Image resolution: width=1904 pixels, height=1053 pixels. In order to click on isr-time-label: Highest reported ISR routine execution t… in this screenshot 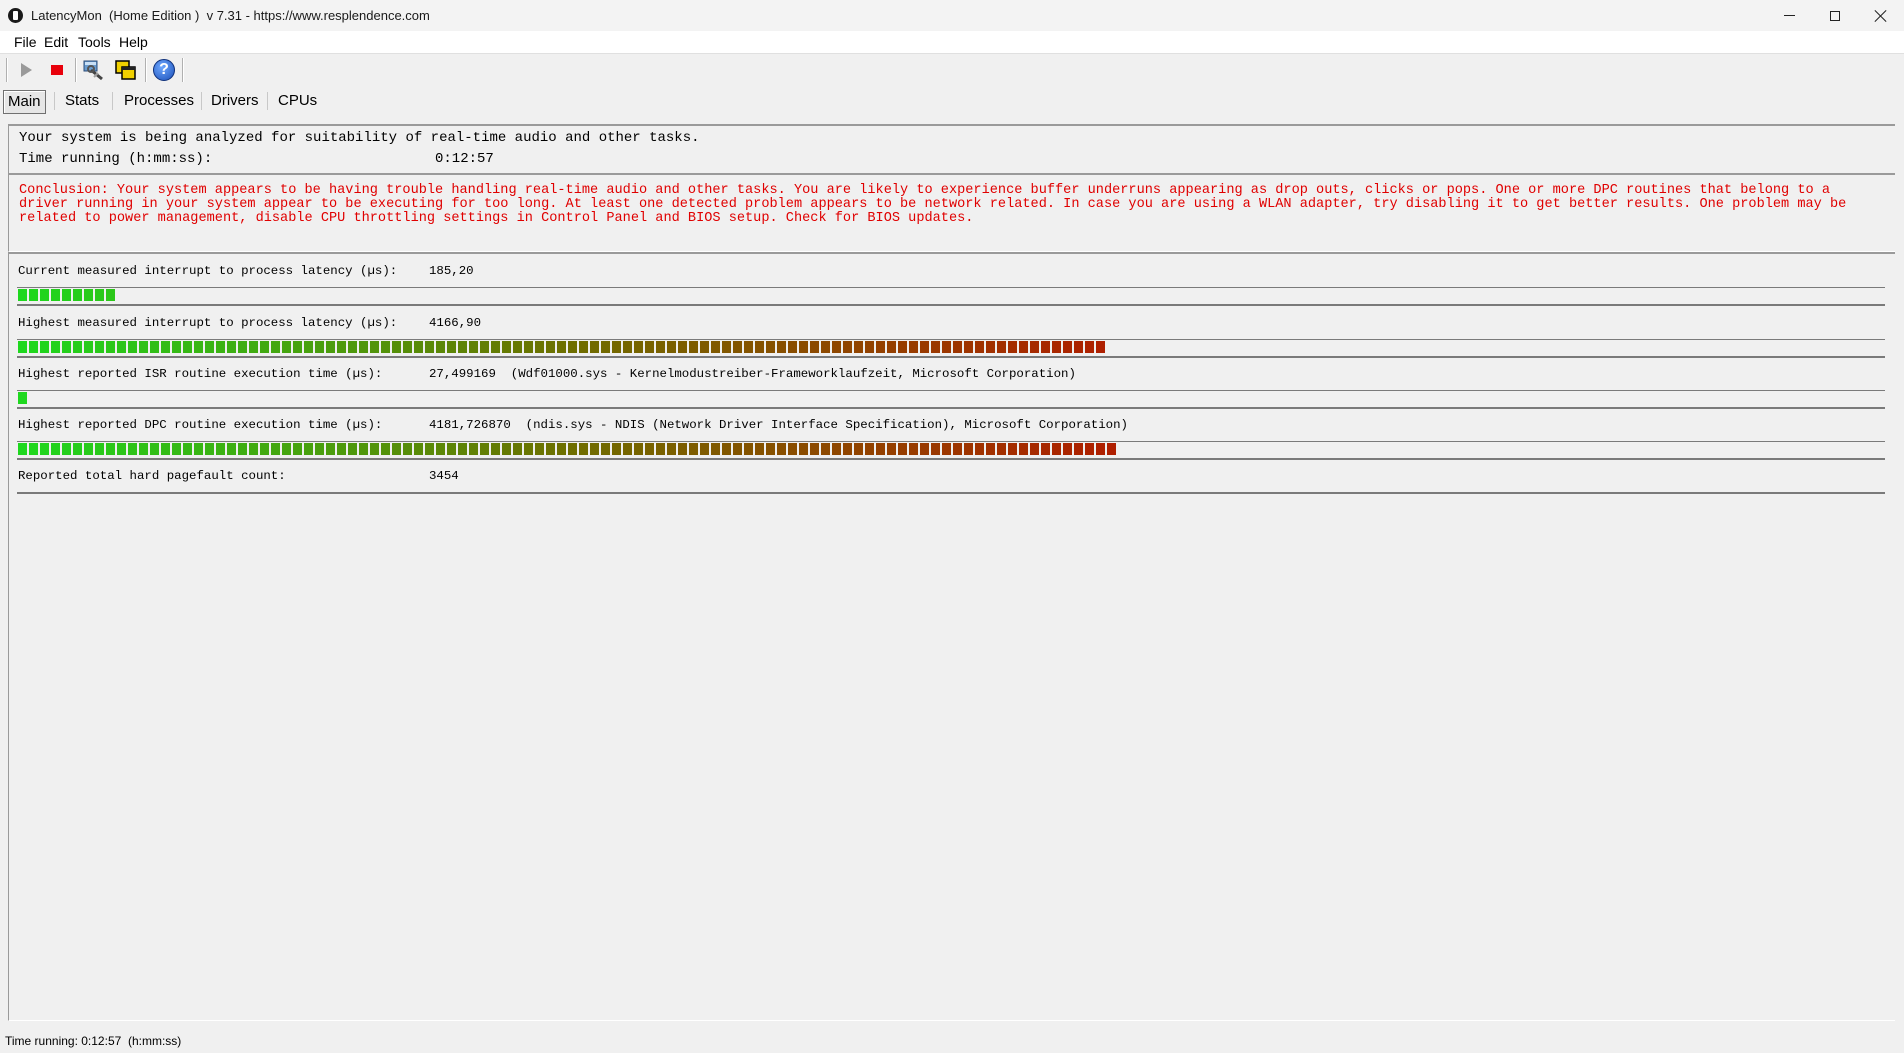, I will do `click(200, 374)`.